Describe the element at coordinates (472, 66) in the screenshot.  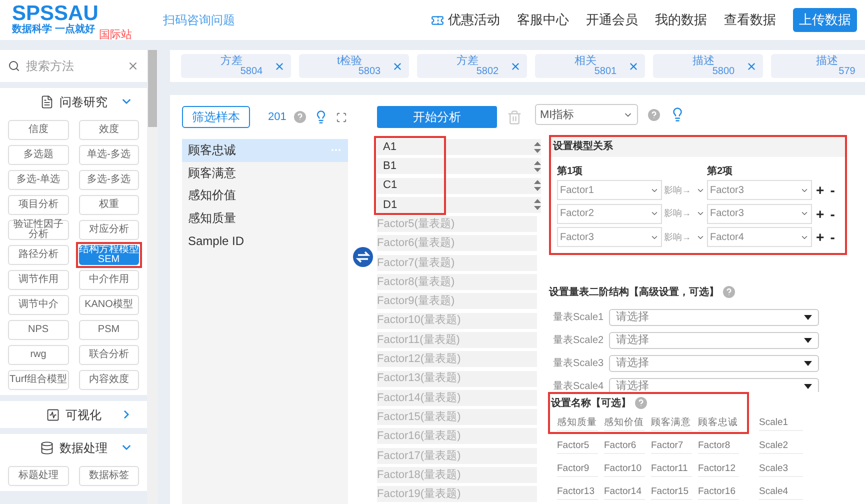
I see `history-tab: 方差 5802` at that location.